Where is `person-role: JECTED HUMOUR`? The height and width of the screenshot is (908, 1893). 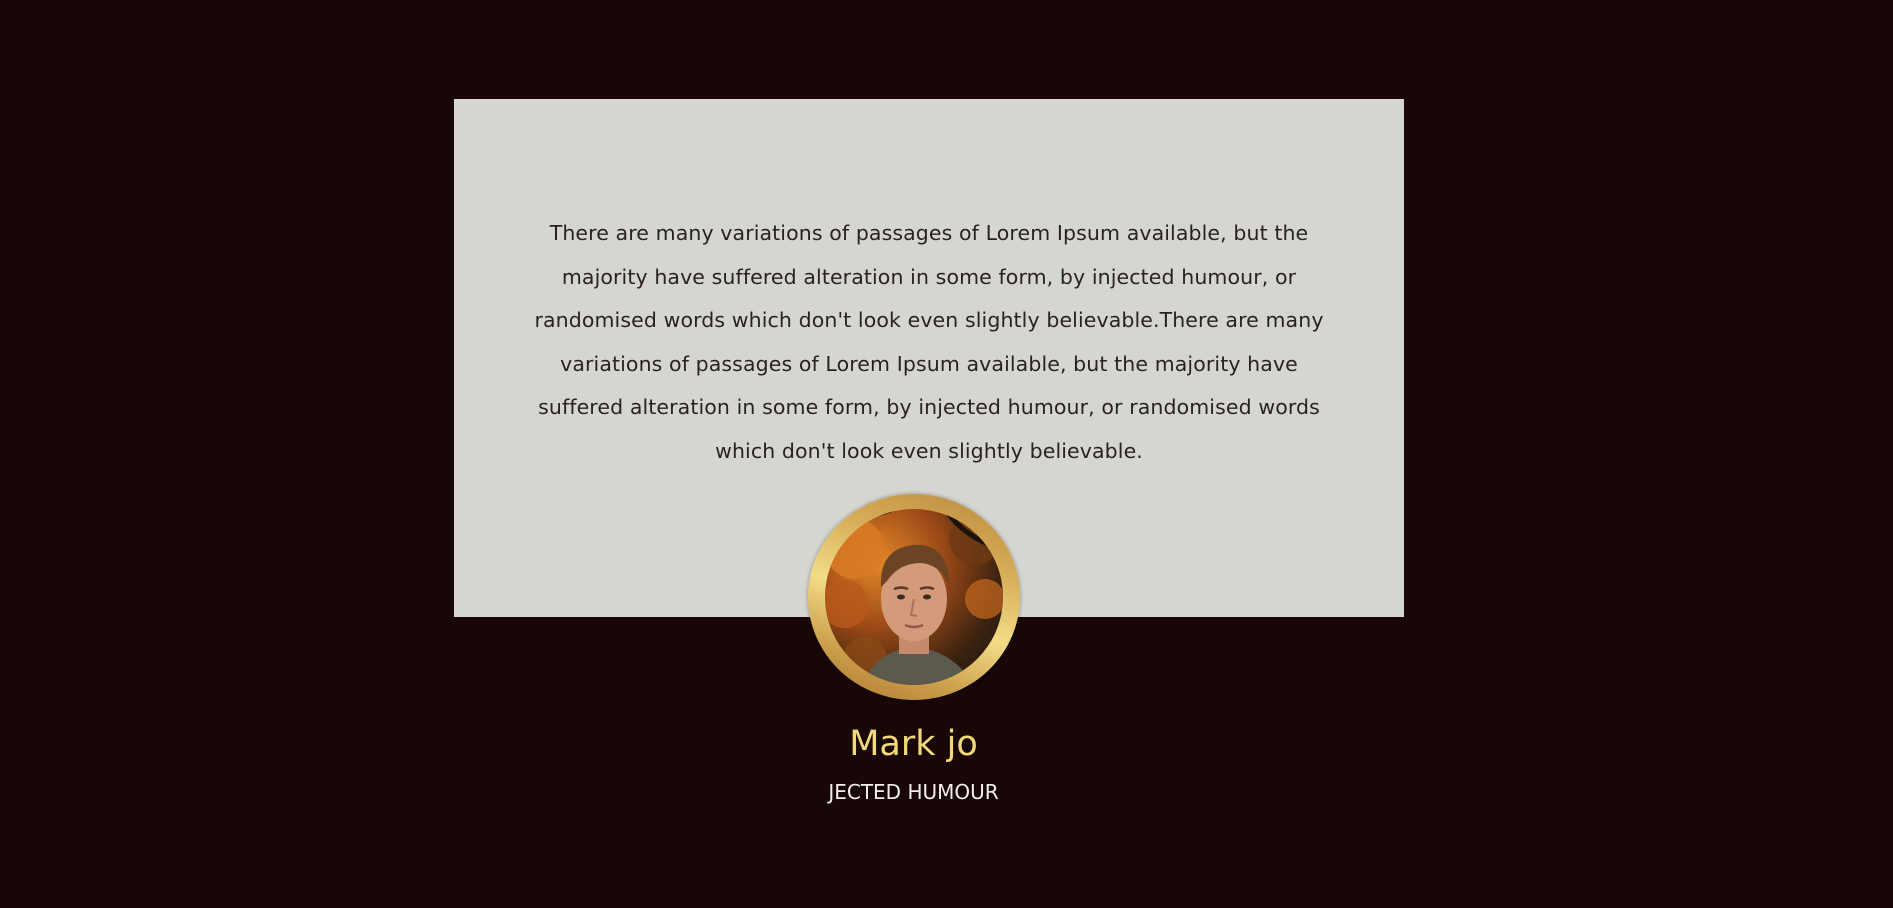
person-role: JECTED HUMOUR is located at coordinates (913, 792).